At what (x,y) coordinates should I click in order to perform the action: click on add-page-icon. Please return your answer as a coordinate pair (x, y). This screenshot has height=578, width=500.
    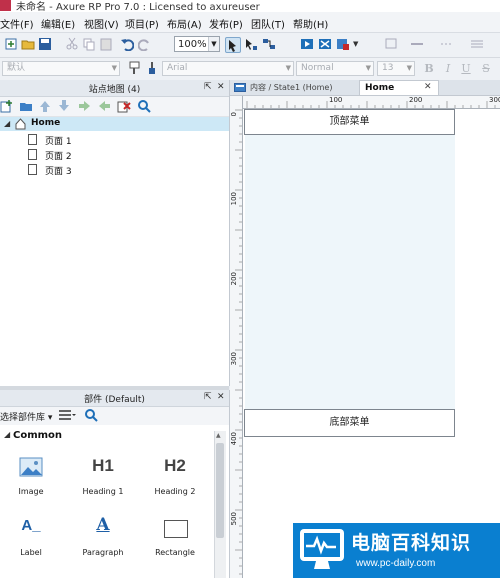
    Looking at the image, I should click on (7, 106).